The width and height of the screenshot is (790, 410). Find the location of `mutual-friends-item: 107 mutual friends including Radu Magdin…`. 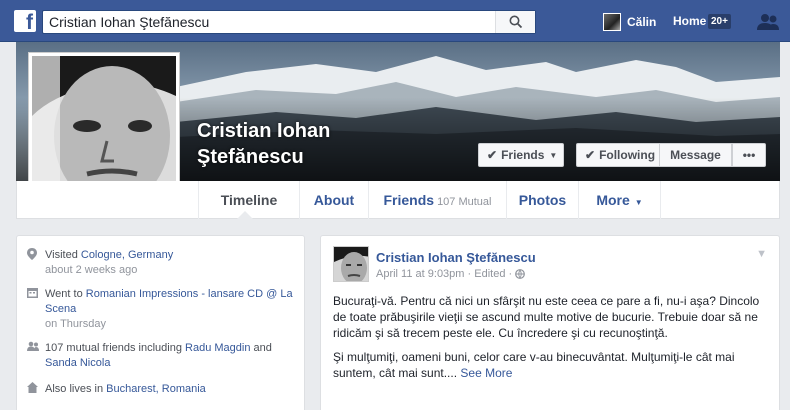

mutual-friends-item: 107 mutual friends including Radu Magdin… is located at coordinates (161, 356).